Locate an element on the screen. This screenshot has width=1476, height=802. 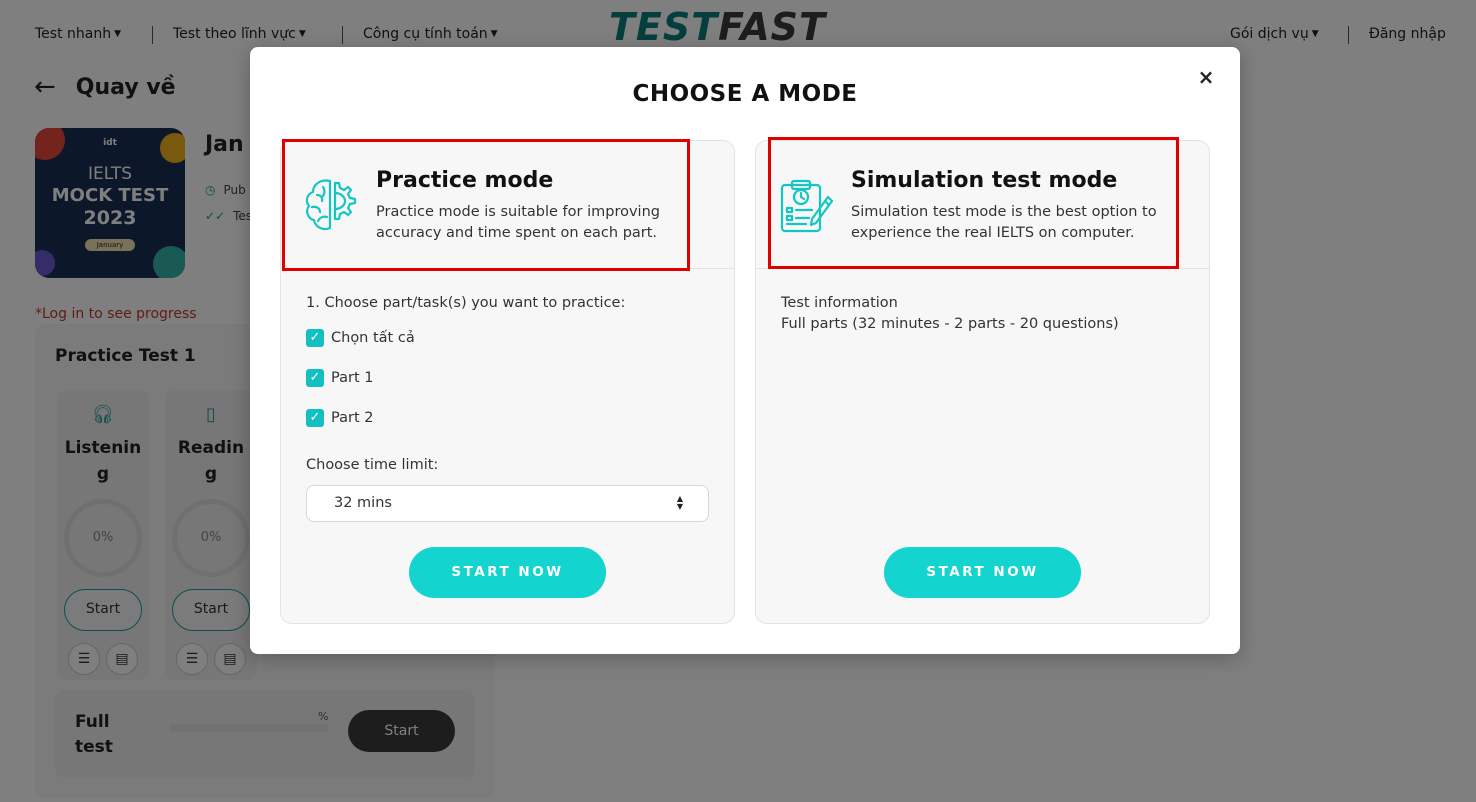
brain-gear-icon is located at coordinates (331, 205).